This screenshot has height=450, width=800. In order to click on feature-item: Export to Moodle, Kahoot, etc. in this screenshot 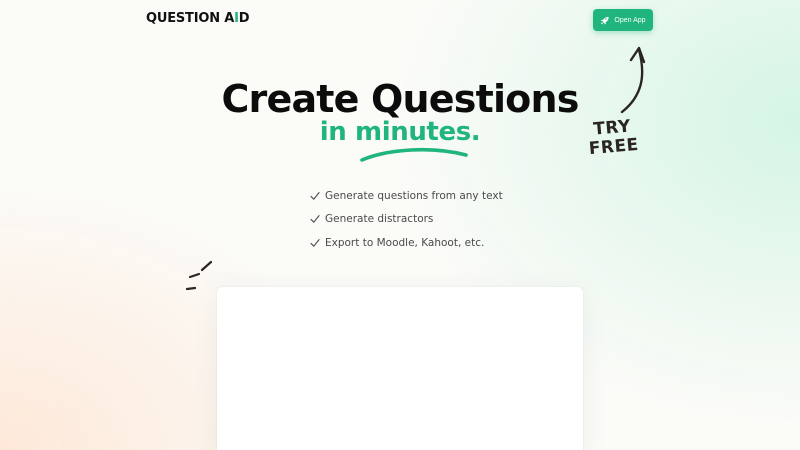, I will do `click(406, 243)`.